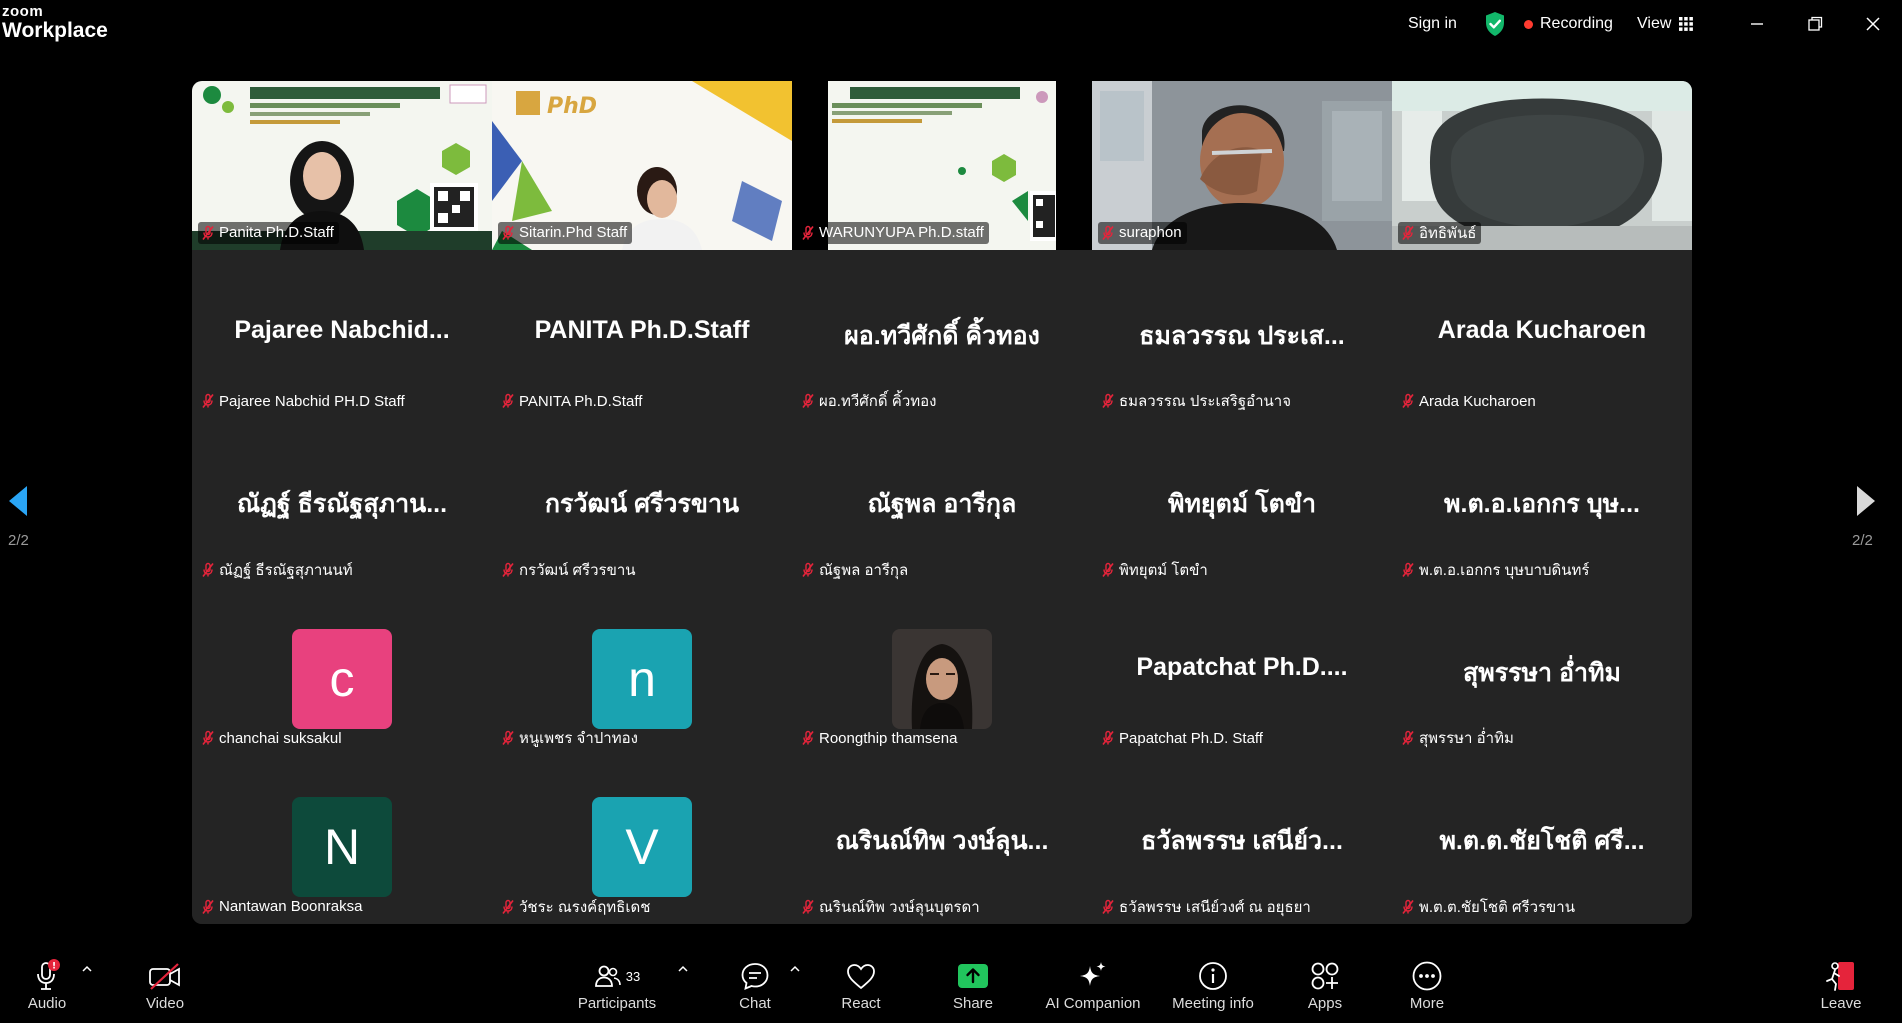  Describe the element at coordinates (1242, 502) in the screenshot. I see `participant-tile: พิทยุตม์ โตขำ พิทยุตม์ โตขำ` at that location.